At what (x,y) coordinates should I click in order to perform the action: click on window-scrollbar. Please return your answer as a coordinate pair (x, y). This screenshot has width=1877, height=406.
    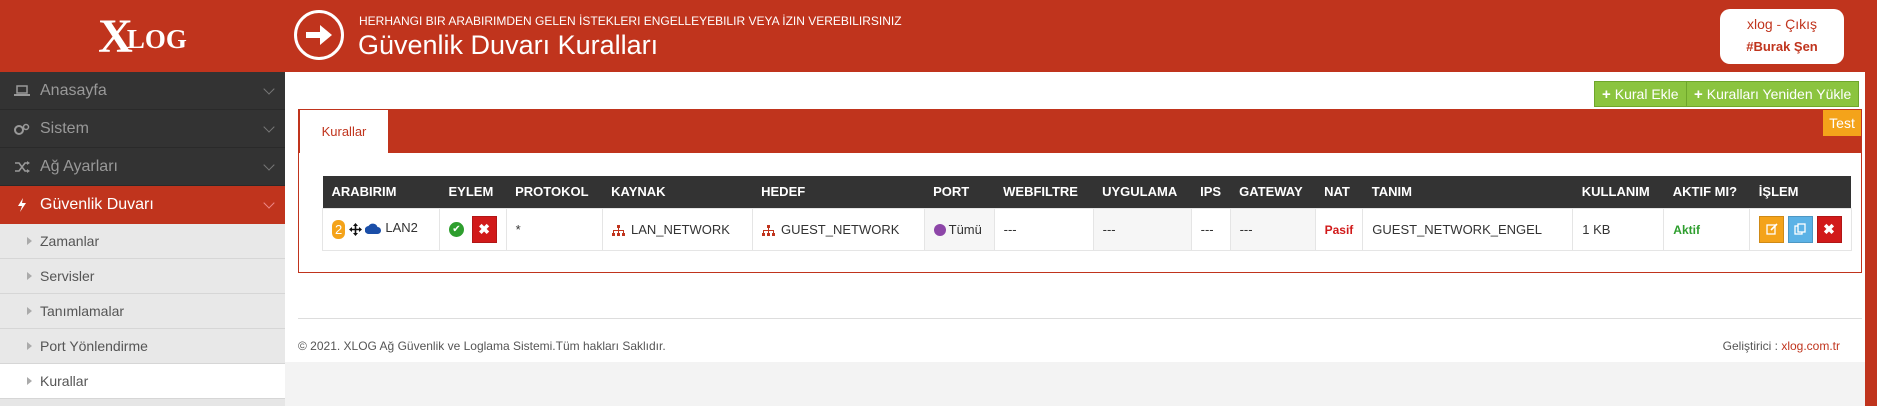
    Looking at the image, I should click on (1871, 203).